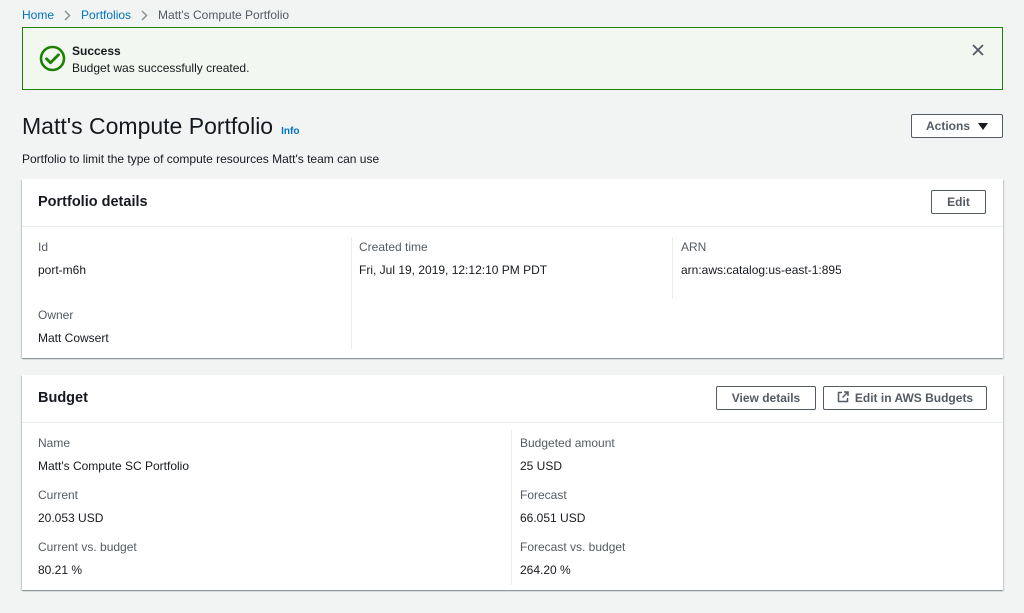 The image size is (1024, 613). Describe the element at coordinates (567, 443) in the screenshot. I see `budgeted-amount-label: Budgeted amount` at that location.